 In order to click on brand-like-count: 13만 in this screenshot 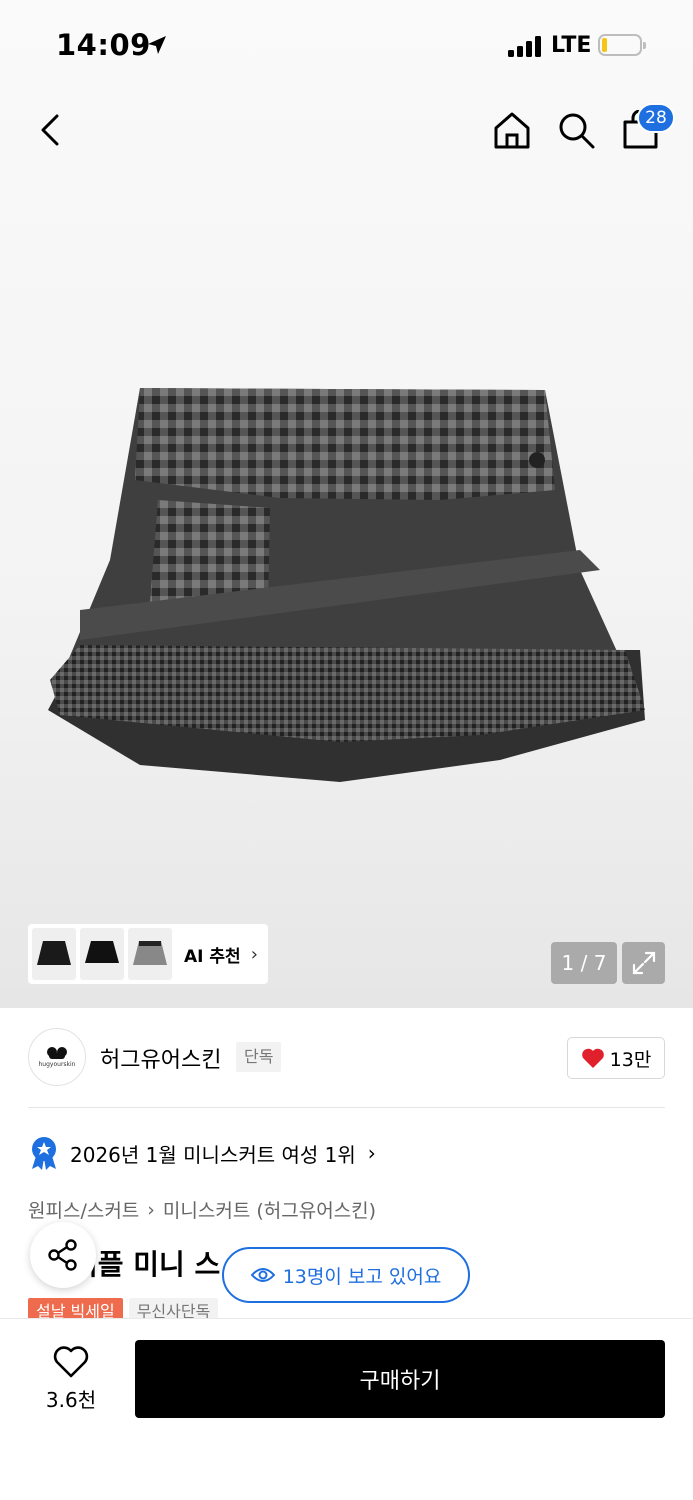, I will do `click(630, 1059)`.